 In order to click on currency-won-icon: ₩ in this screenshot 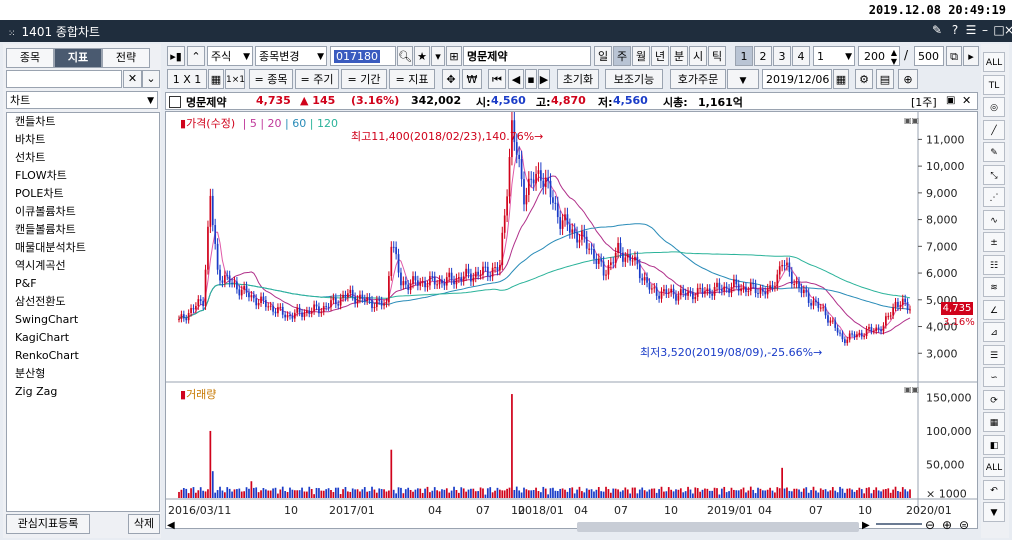, I will do `click(472, 79)`.